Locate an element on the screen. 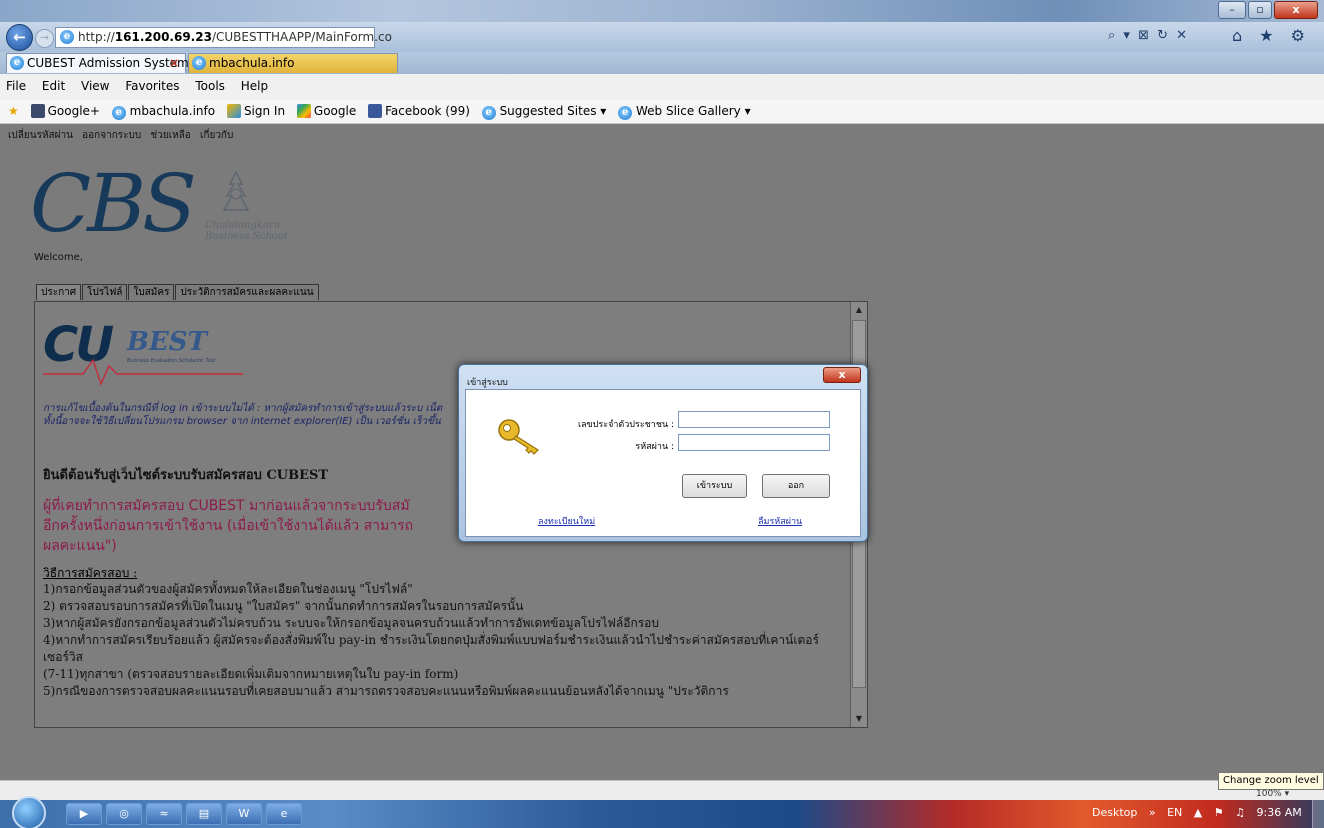 The width and height of the screenshot is (1324, 828). tab-history-scores: ประวัติการสมัครและผลคะแนน is located at coordinates (247, 292).